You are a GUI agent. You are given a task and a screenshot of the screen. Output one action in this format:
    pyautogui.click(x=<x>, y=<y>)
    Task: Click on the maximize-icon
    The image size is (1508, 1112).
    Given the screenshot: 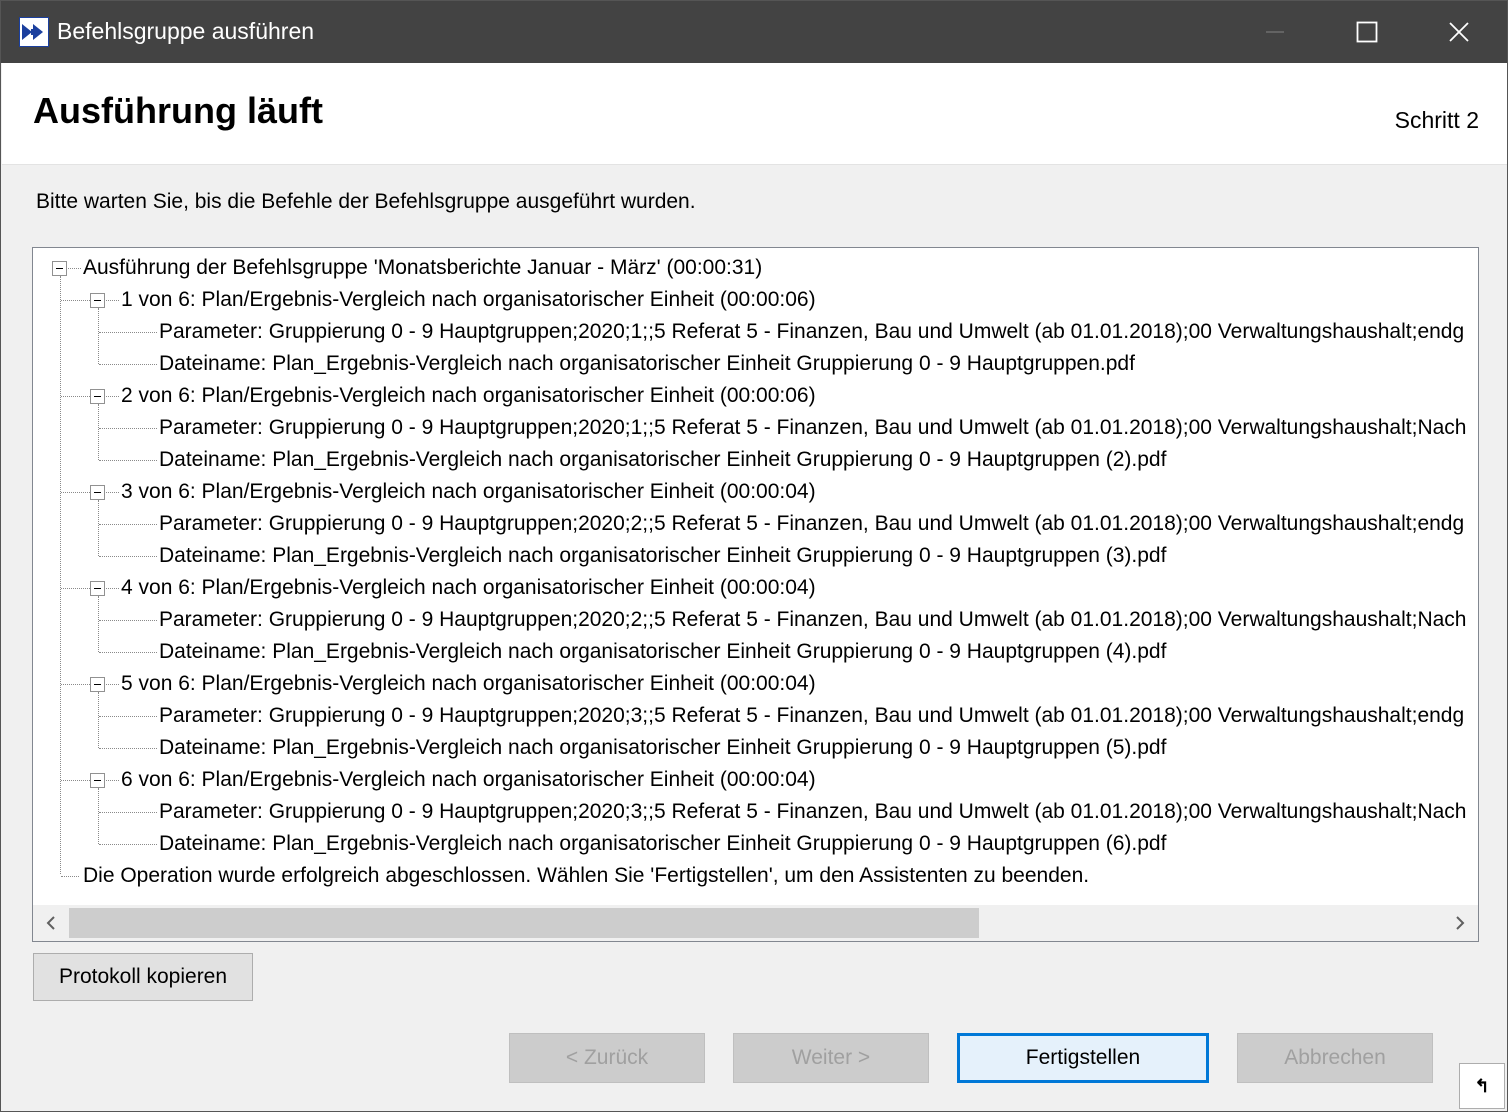 What is the action you would take?
    pyautogui.click(x=1367, y=32)
    